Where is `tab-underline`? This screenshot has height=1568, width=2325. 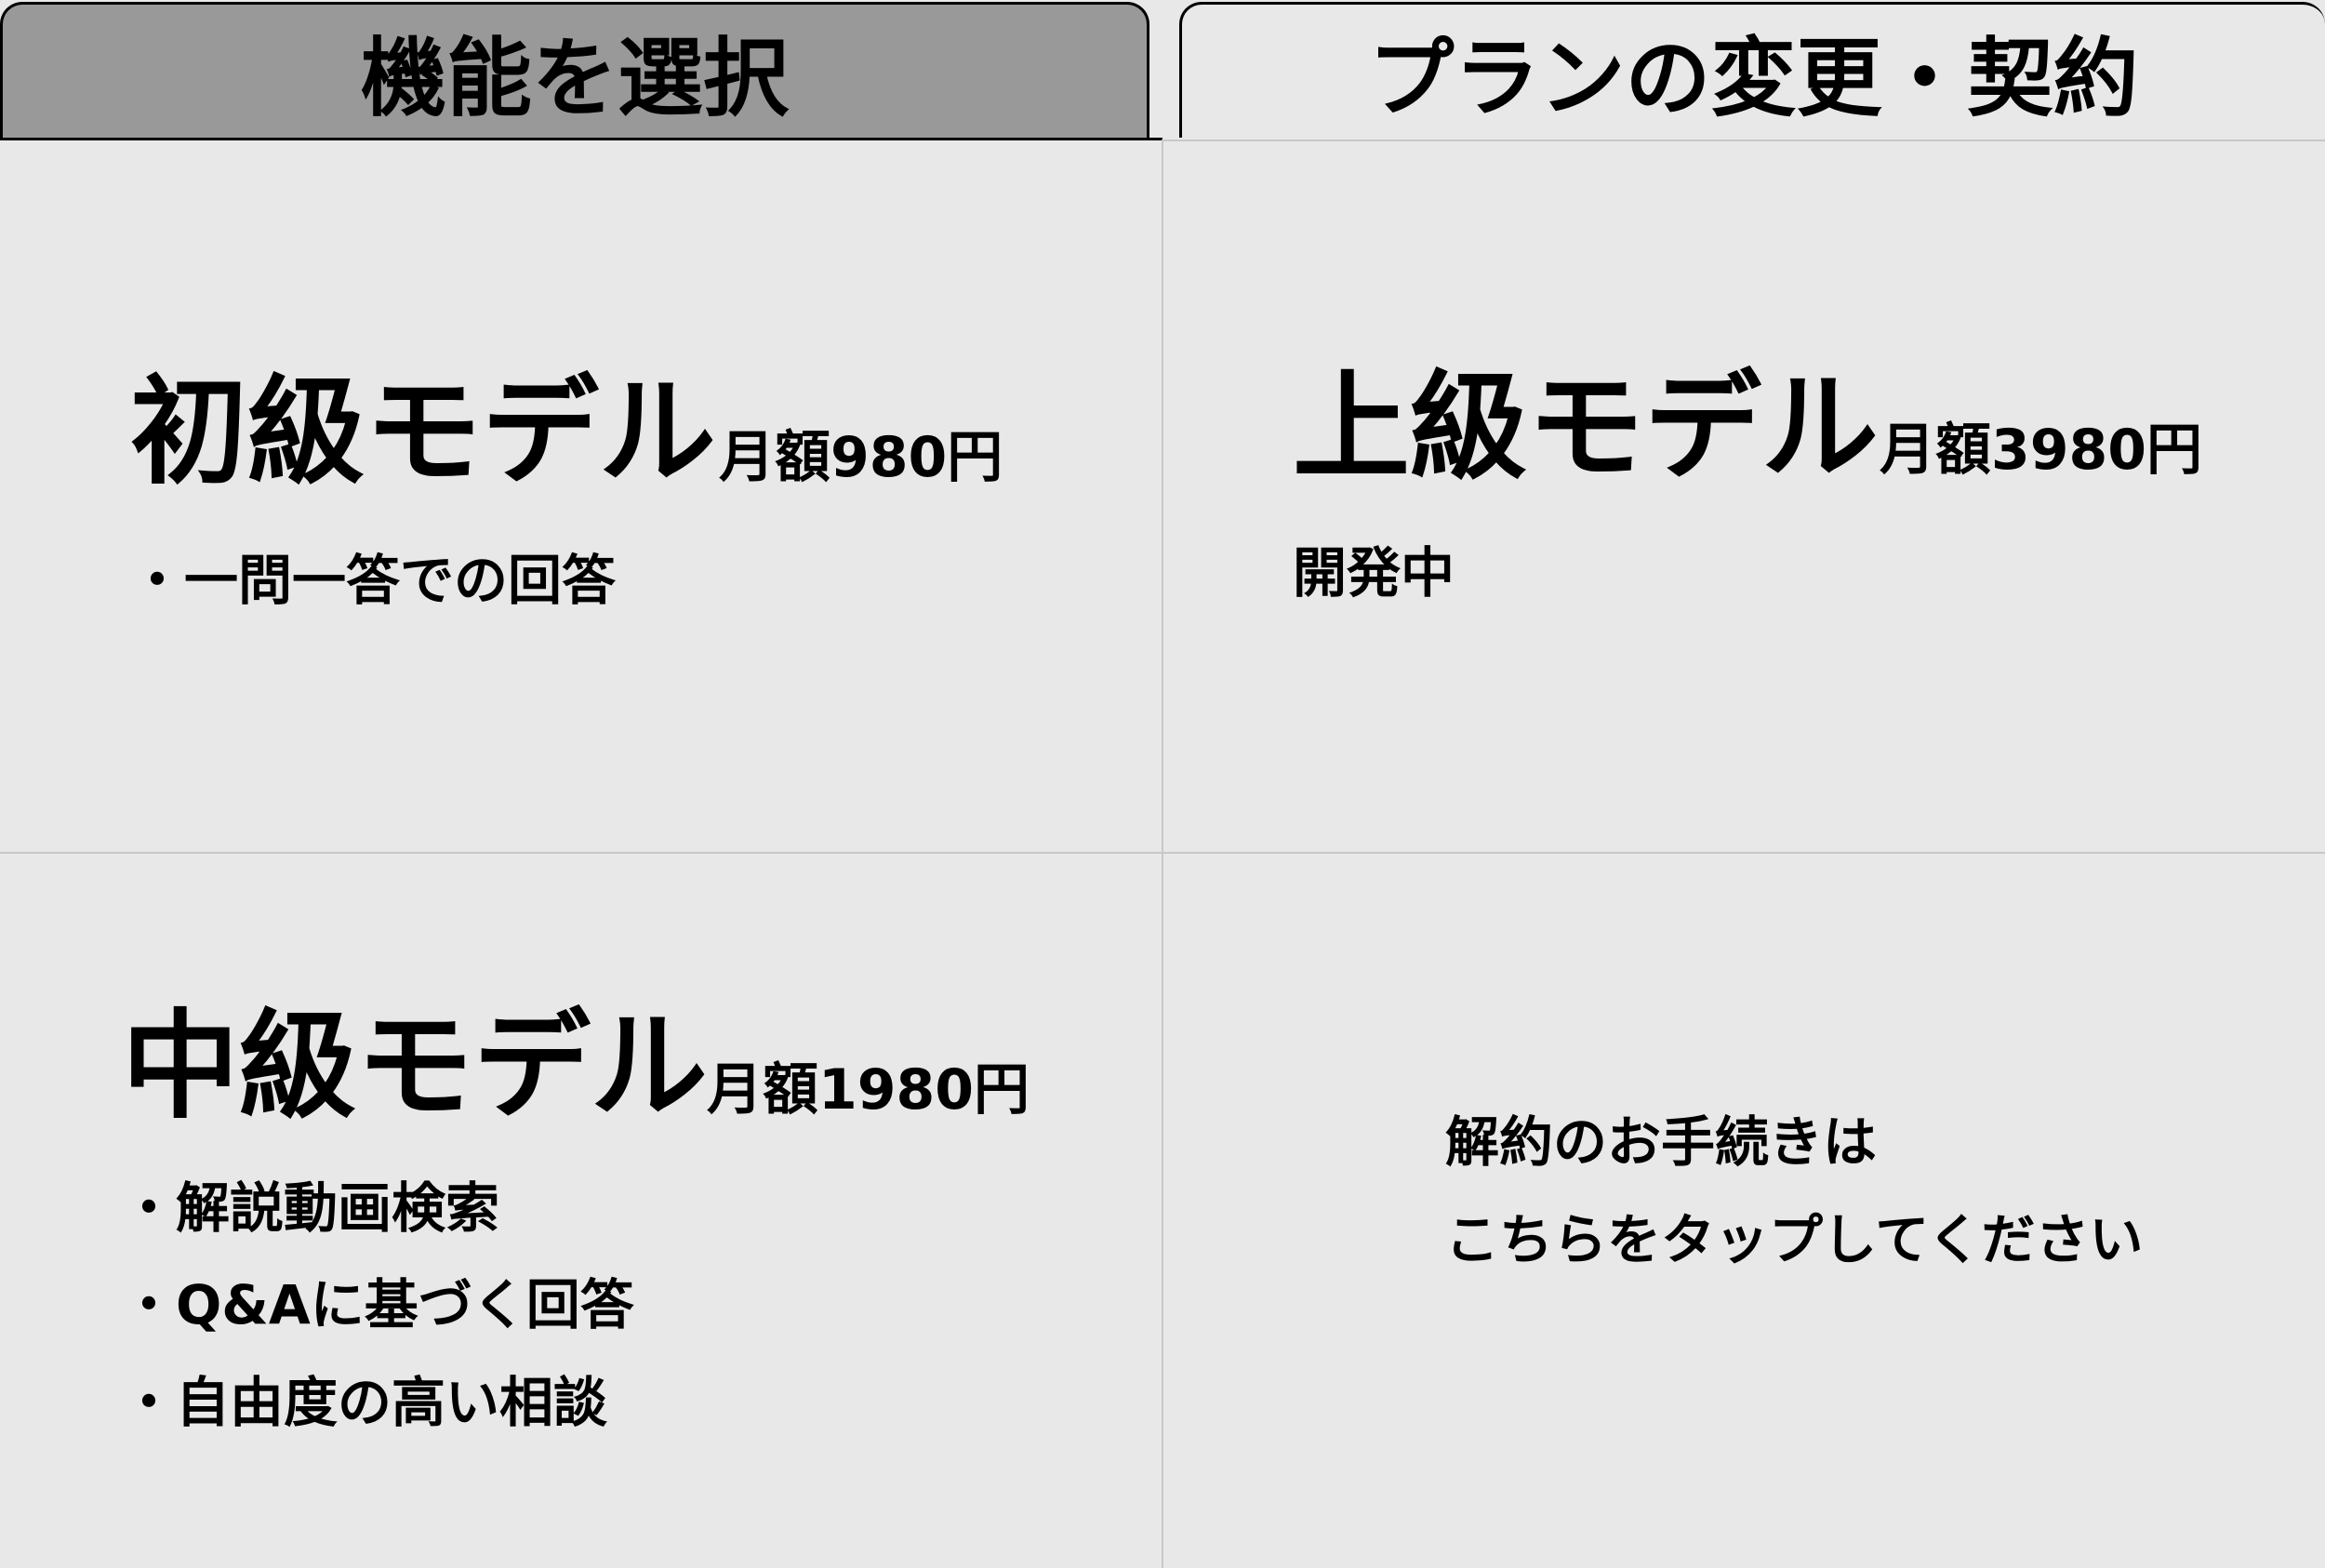
tab-underline is located at coordinates (581, 139).